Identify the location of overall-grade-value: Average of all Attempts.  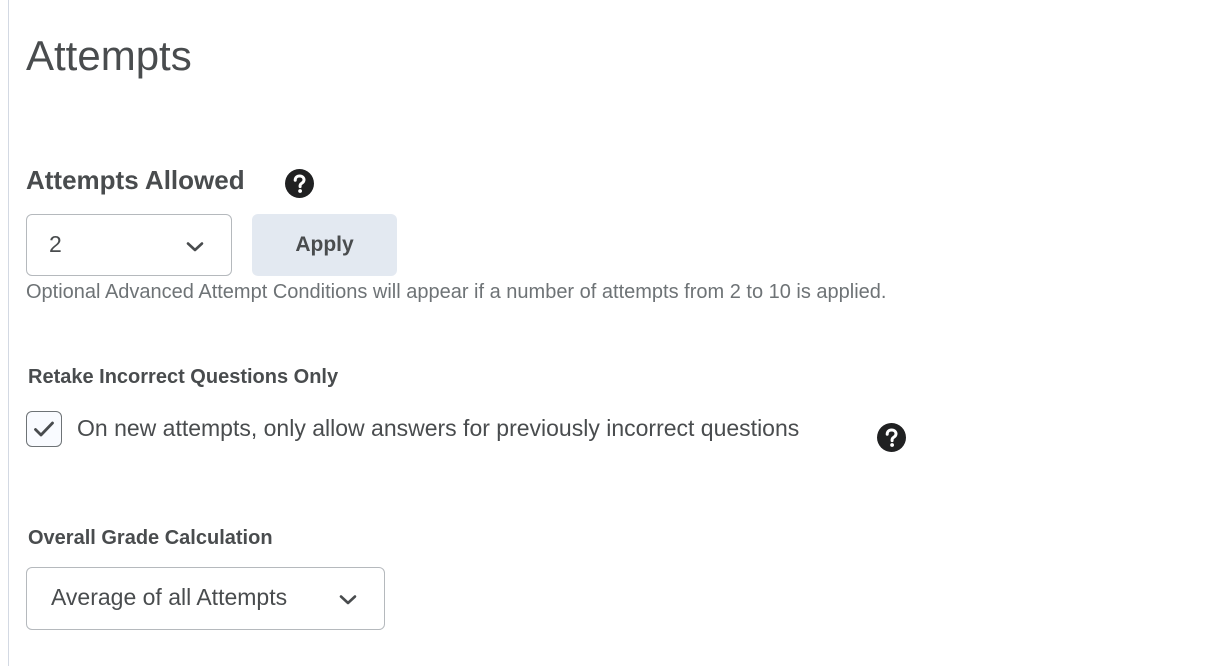
(169, 597).